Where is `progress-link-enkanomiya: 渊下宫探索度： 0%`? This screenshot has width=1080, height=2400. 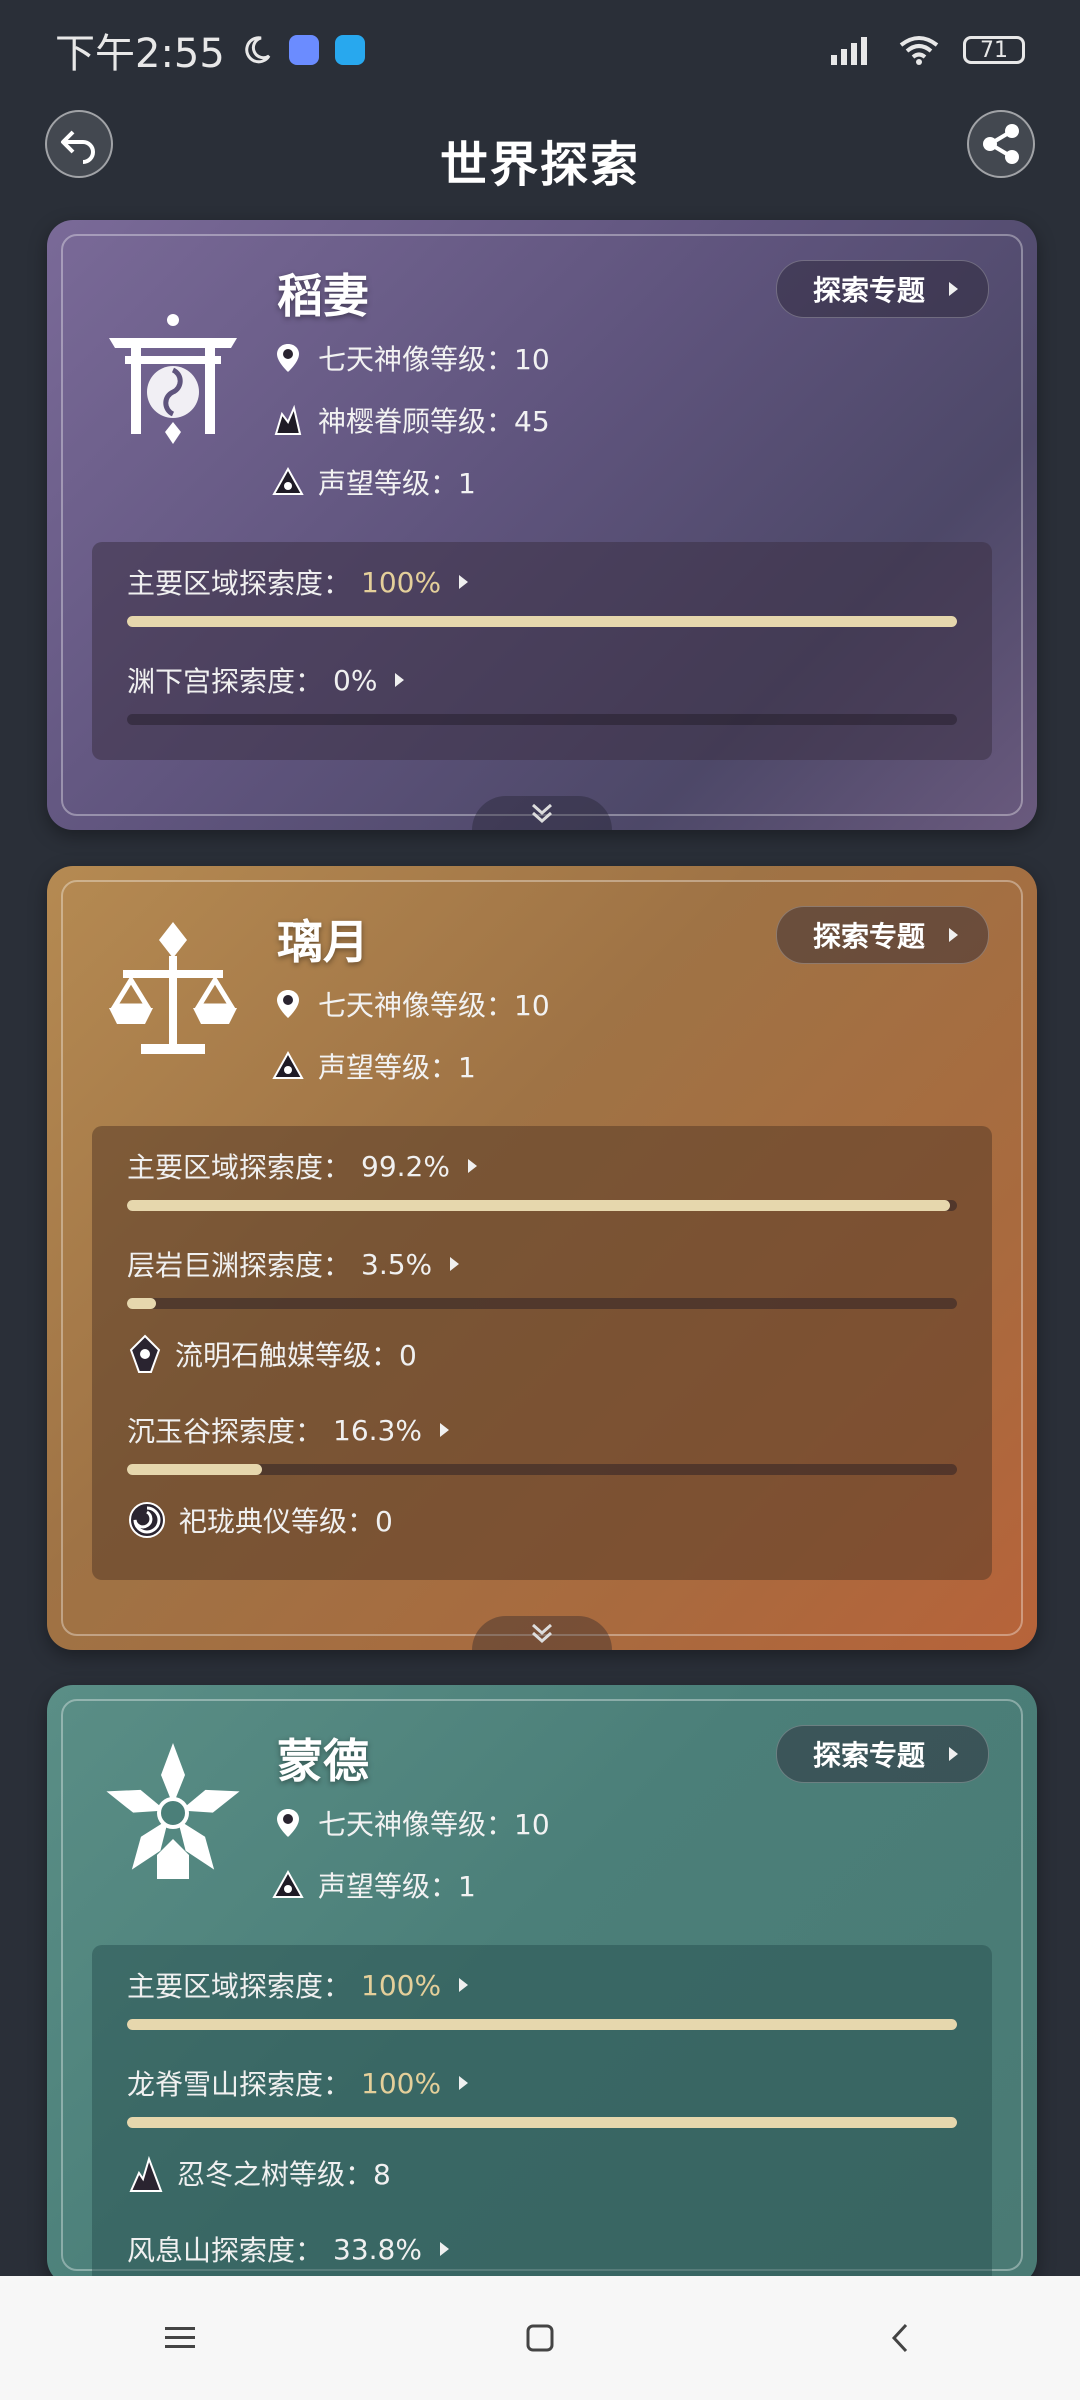
progress-link-enkanomiya: 渊下宫探索度： 0% is located at coordinates (266, 680).